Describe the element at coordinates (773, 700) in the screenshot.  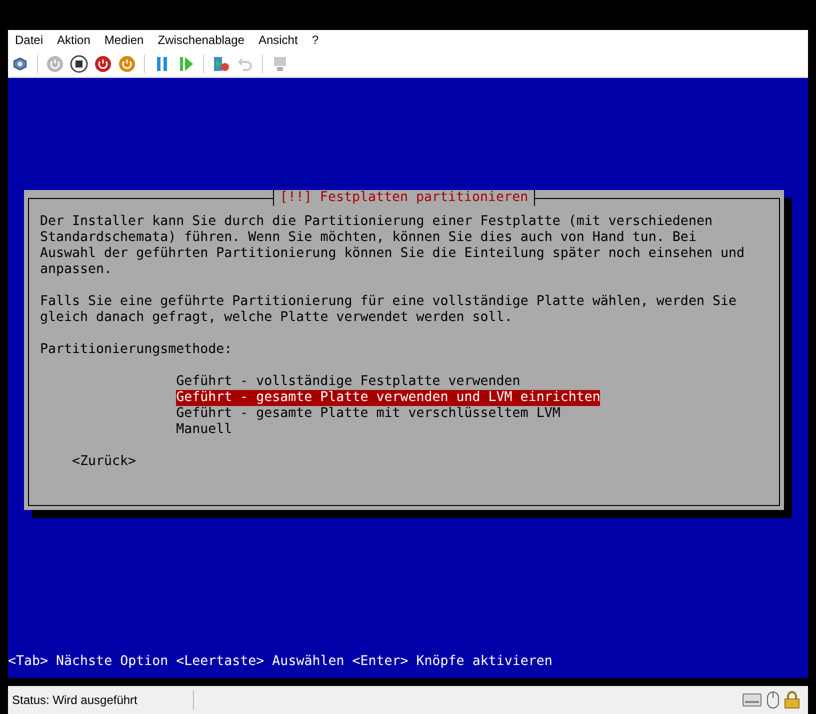
I see `mouse-icon` at that location.